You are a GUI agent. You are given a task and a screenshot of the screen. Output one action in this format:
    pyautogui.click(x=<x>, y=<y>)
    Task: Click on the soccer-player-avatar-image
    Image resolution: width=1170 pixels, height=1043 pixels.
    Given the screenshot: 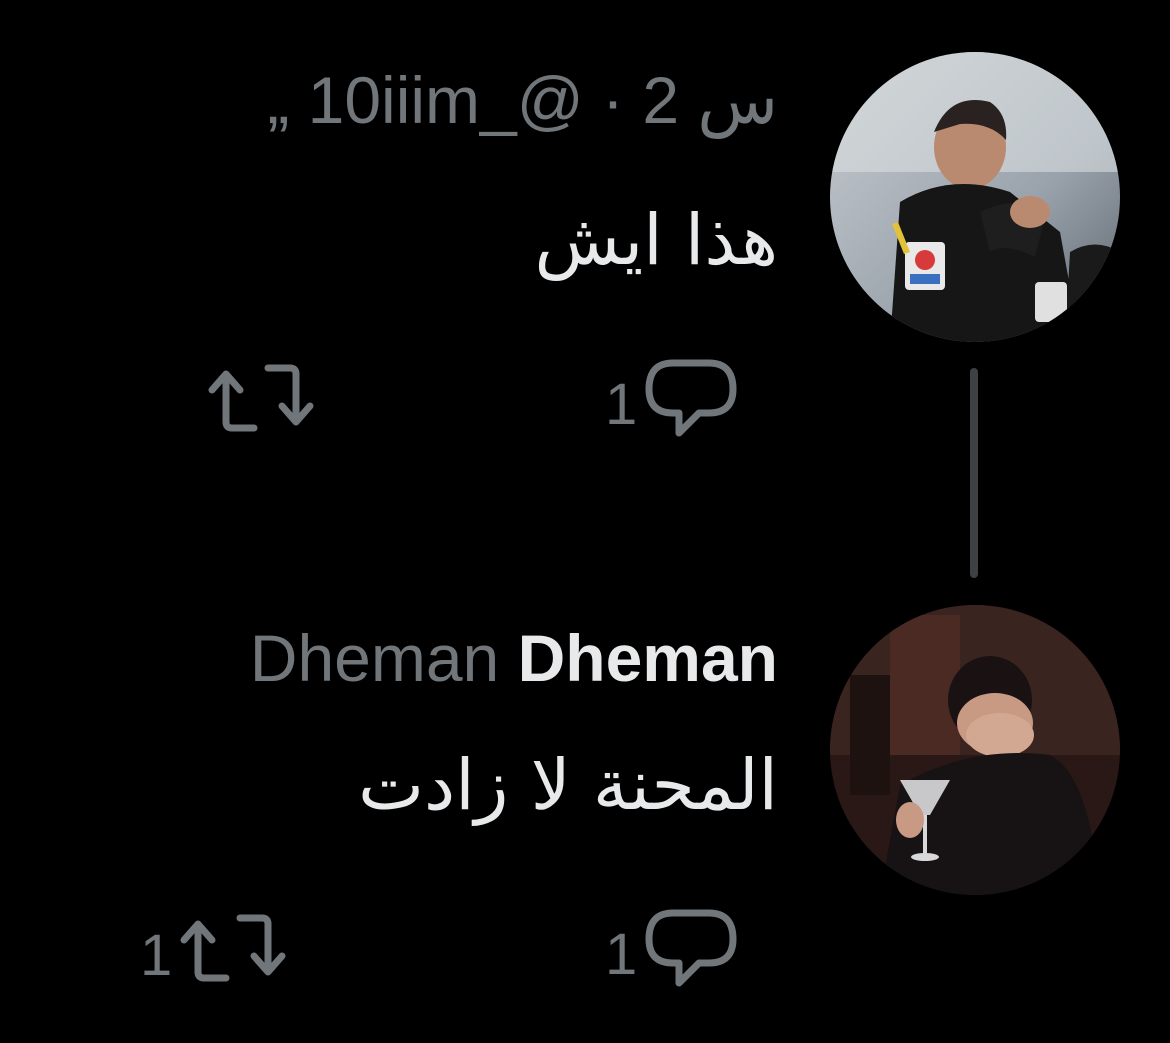 What is the action you would take?
    pyautogui.click(x=975, y=197)
    